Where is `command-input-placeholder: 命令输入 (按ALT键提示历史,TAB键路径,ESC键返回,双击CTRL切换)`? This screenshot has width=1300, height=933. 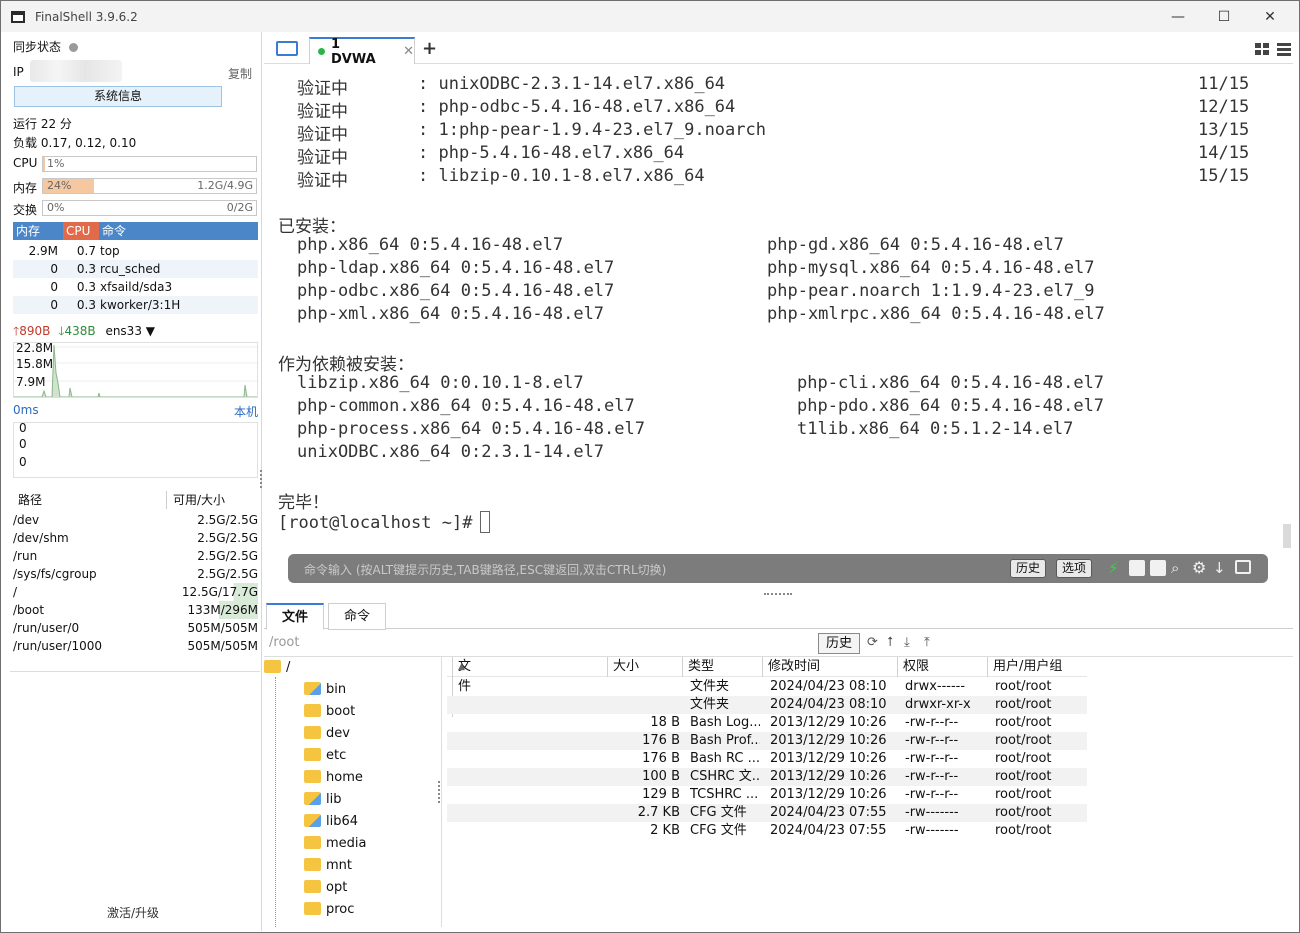 command-input-placeholder: 命令输入 (按ALT键提示历史,TAB键路径,ESC键返回,双击CTRL切换) is located at coordinates (485, 569).